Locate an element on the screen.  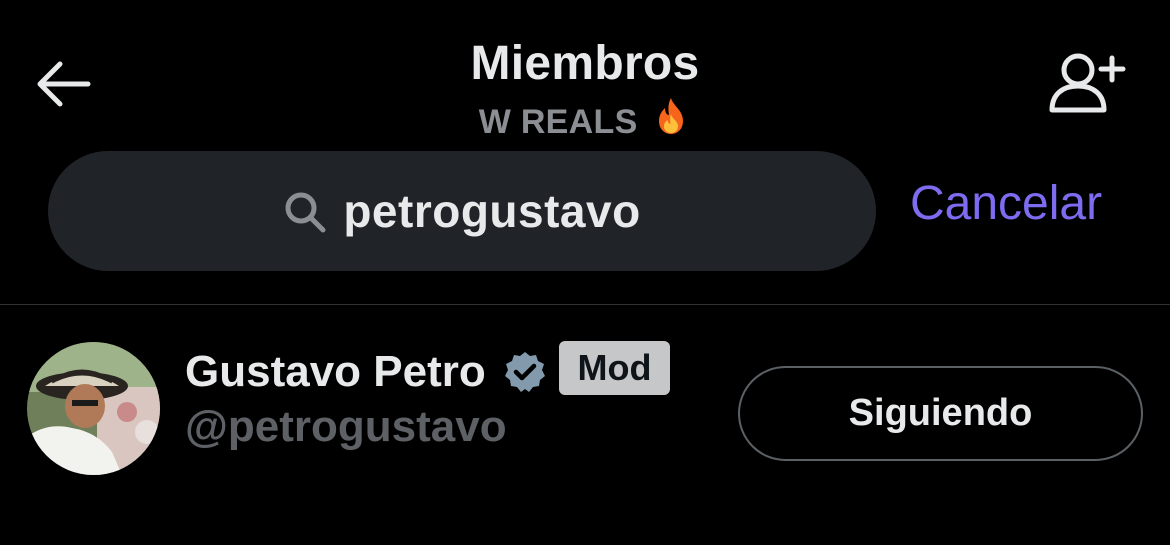
add-member-button is located at coordinates (1086, 83).